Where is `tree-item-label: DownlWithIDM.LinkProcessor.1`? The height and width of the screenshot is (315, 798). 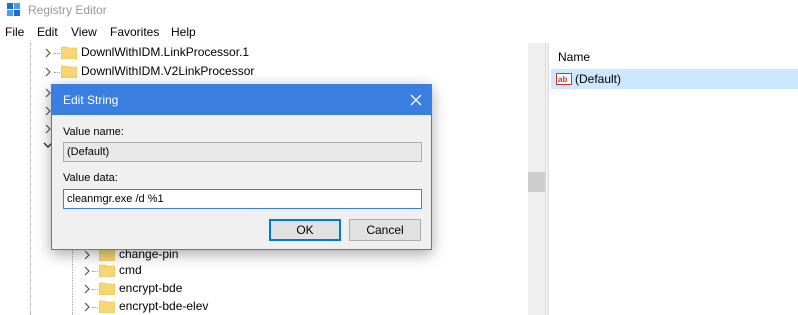 tree-item-label: DownlWithIDM.LinkProcessor.1 is located at coordinates (165, 52).